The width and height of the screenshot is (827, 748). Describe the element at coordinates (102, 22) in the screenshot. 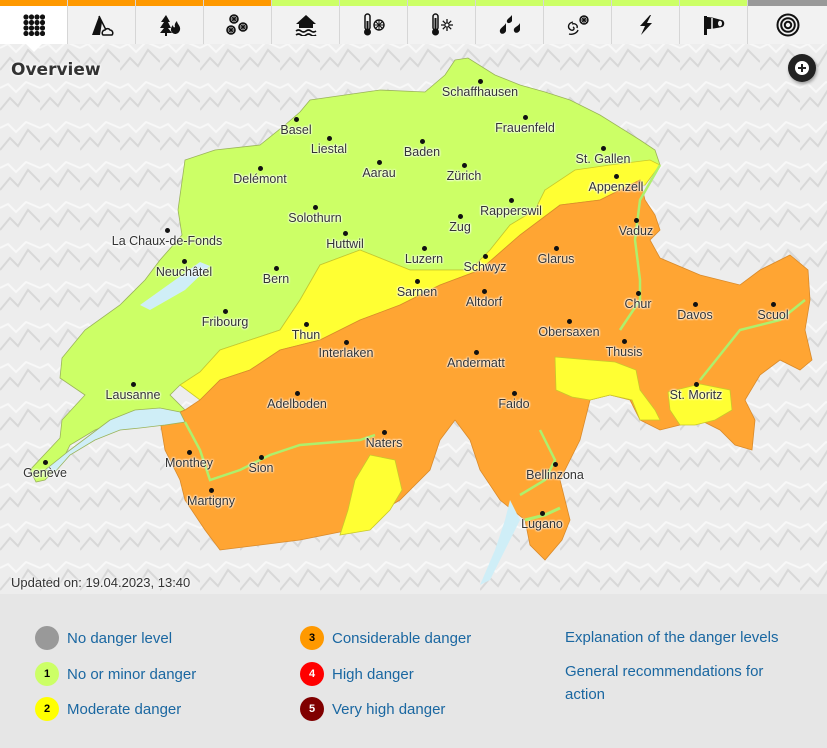

I see `tab-landslide` at that location.